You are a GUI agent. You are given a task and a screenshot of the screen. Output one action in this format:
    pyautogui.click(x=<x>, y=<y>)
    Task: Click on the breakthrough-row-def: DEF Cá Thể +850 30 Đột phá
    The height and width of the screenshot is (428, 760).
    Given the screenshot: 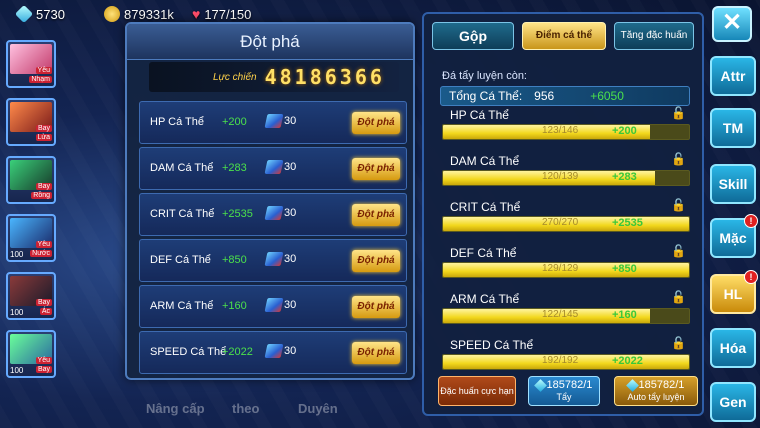 What is the action you would take?
    pyautogui.click(x=273, y=260)
    